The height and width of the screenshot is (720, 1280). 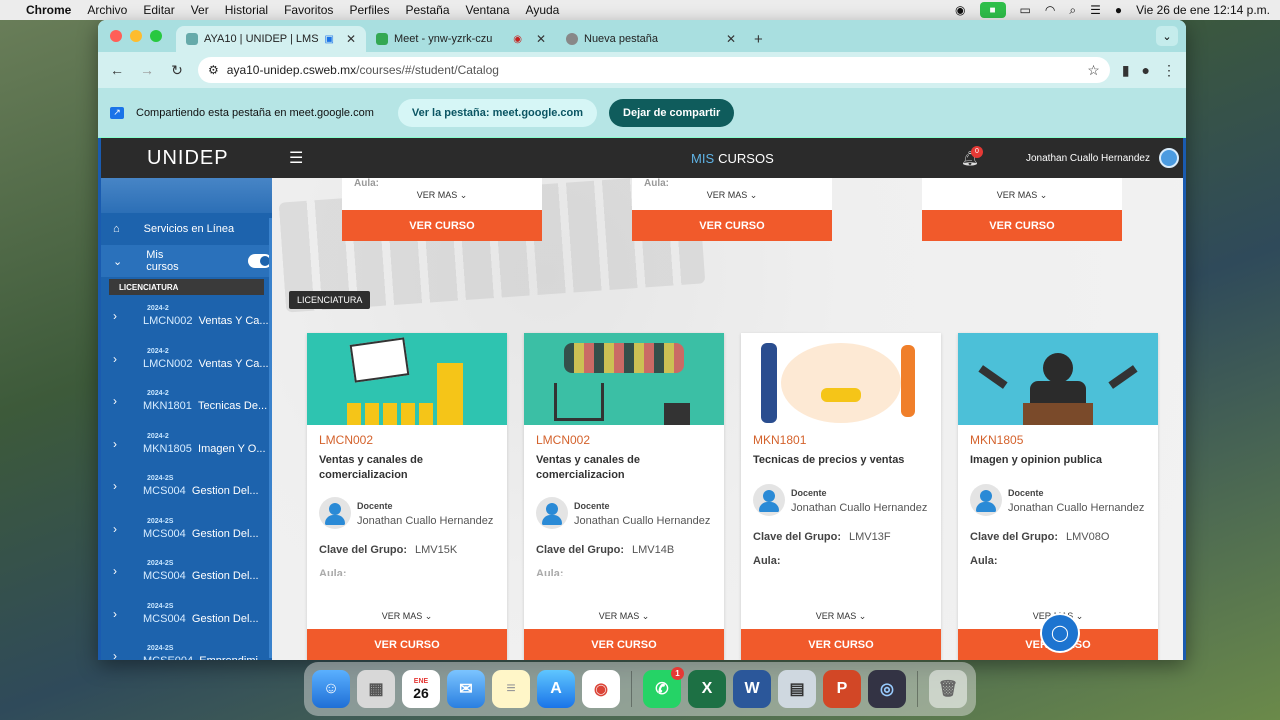 What do you see at coordinates (543, 10) in the screenshot?
I see `menu-ayuda: Ayuda` at bounding box center [543, 10].